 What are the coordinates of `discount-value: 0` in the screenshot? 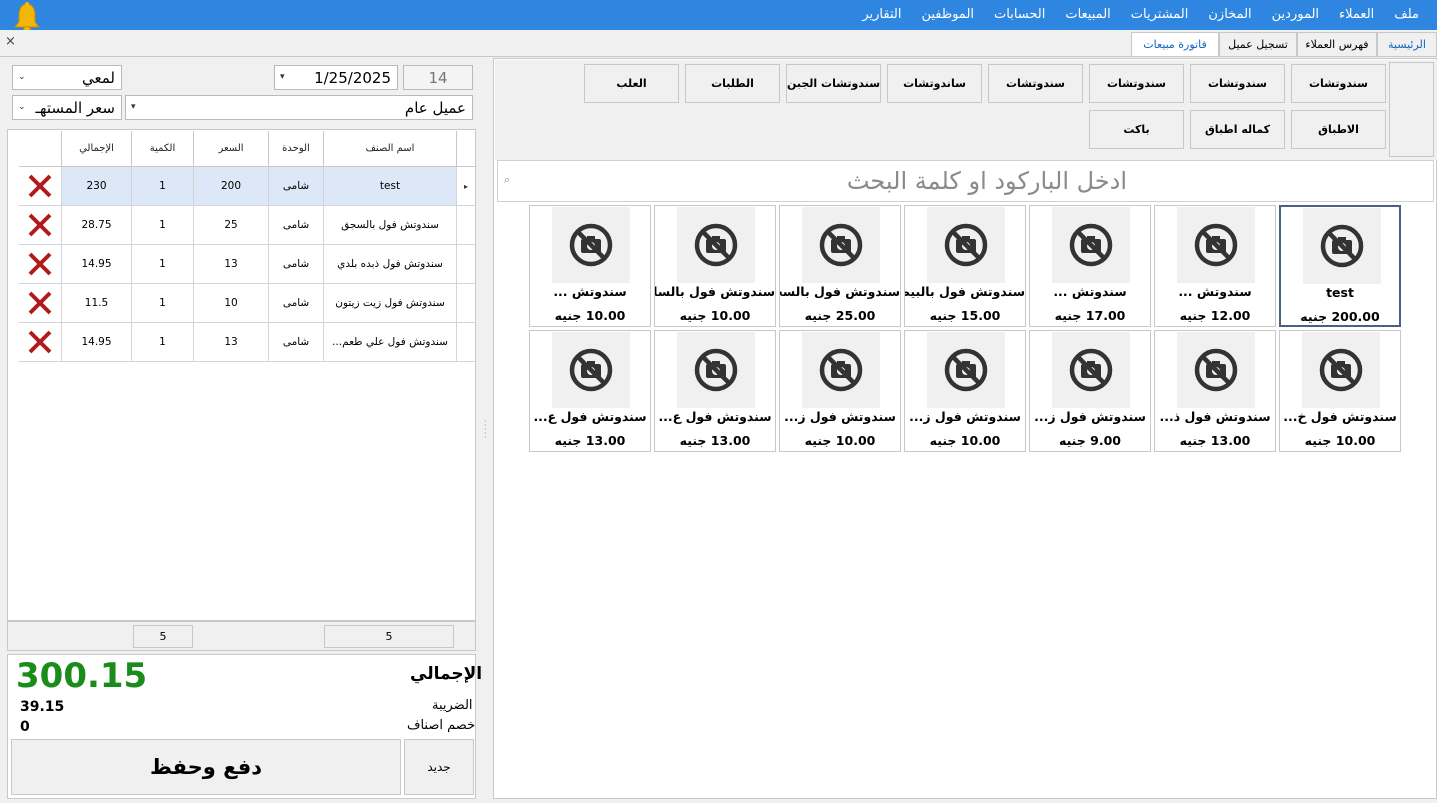 It's located at (25, 727).